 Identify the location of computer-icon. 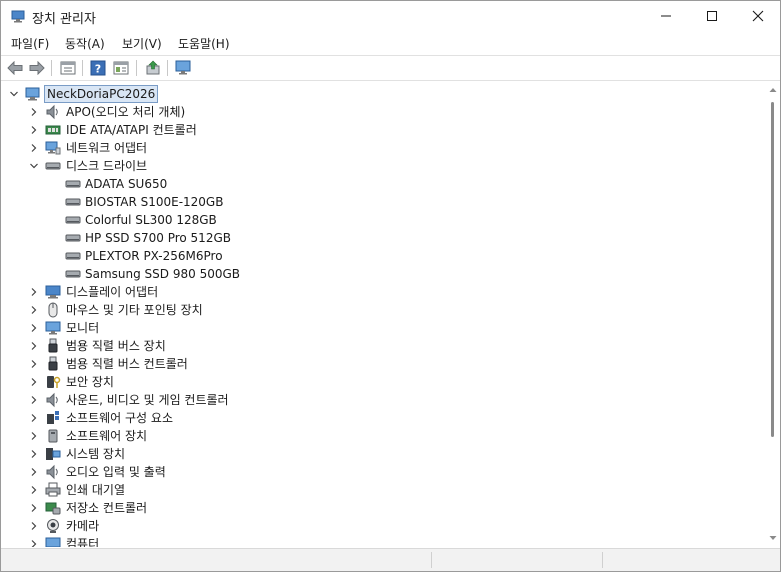
(32, 94).